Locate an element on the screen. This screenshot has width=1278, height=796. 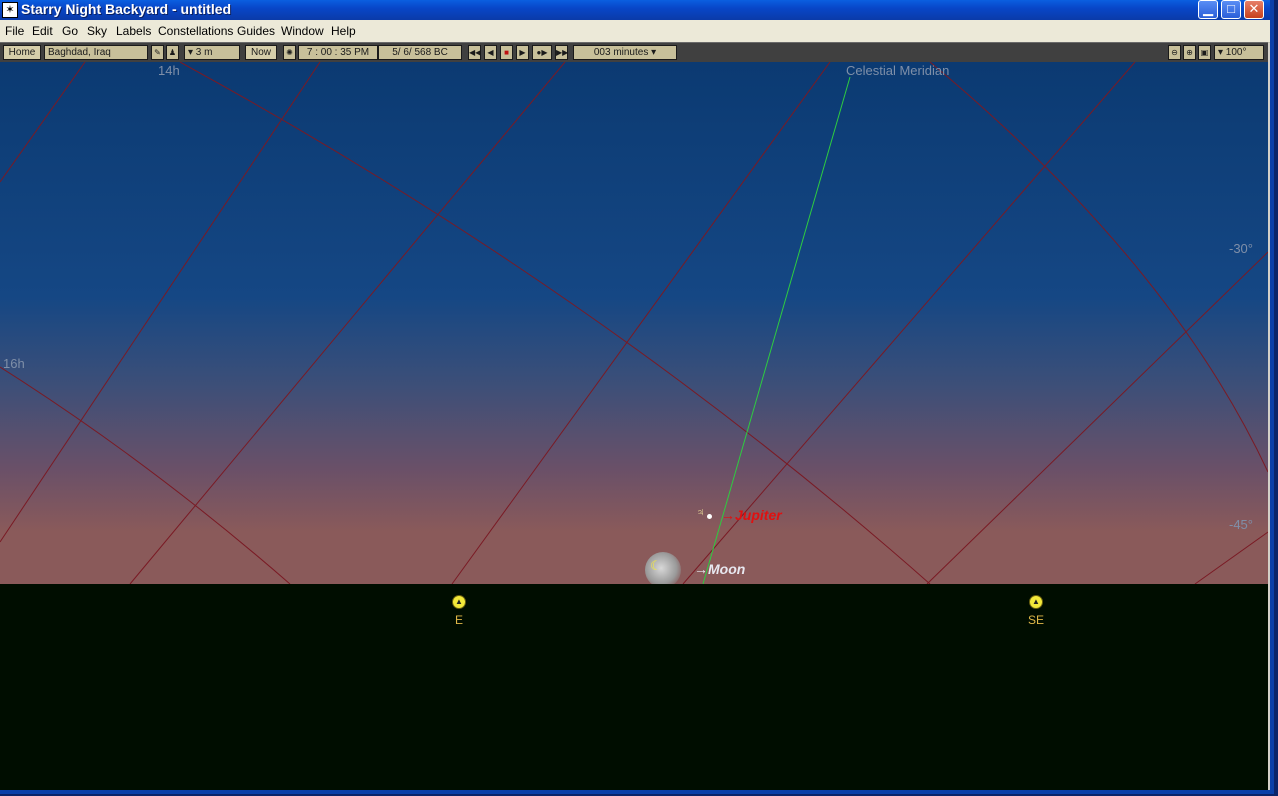
compass-east-label: E is located at coordinates (458, 620).